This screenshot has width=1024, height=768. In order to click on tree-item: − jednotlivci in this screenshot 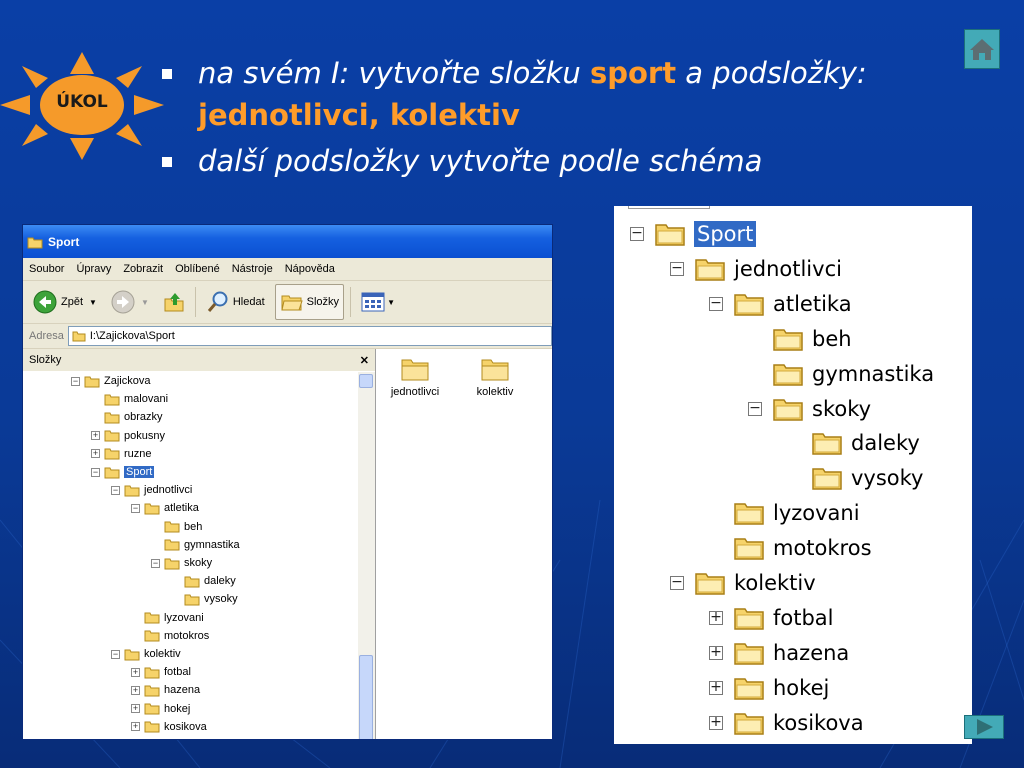, I will do `click(151, 490)`.